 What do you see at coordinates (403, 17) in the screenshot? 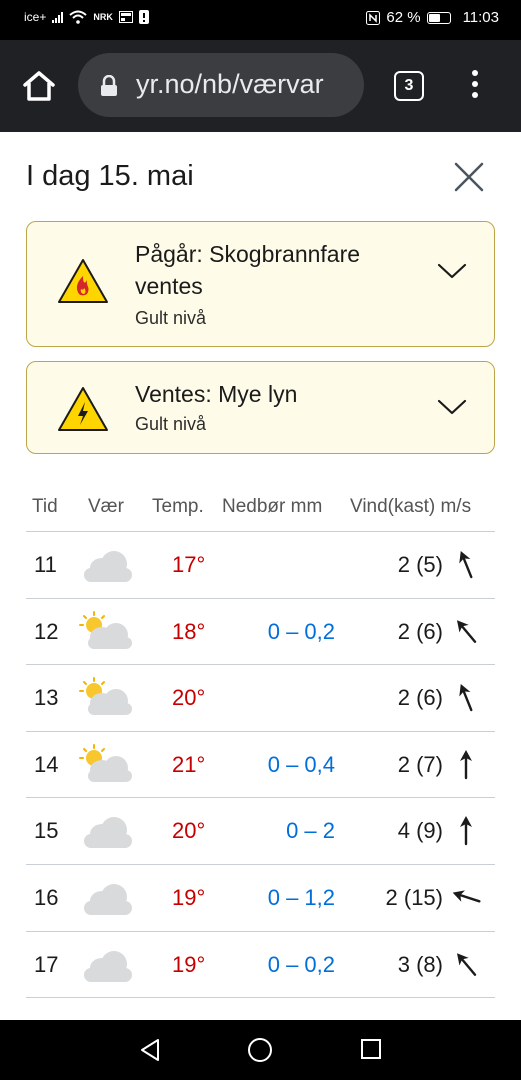
I see `battery-percent: 62 %` at bounding box center [403, 17].